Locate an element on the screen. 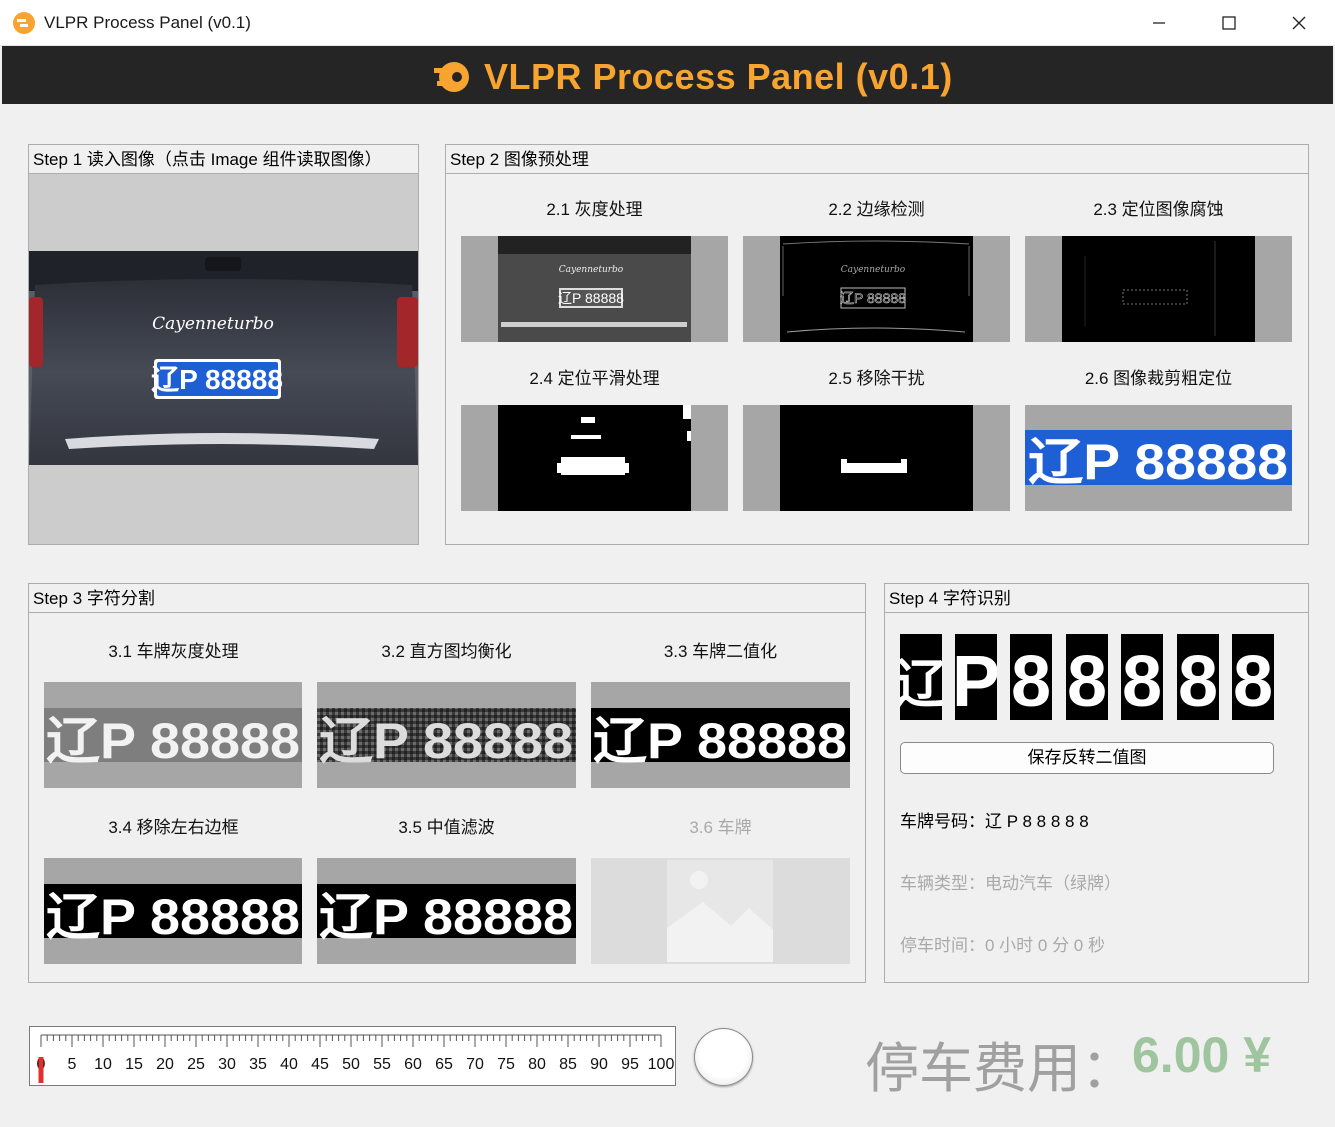 Image resolution: width=1335 pixels, height=1127 pixels. ruler-tick-label: 95 is located at coordinates (630, 1064).